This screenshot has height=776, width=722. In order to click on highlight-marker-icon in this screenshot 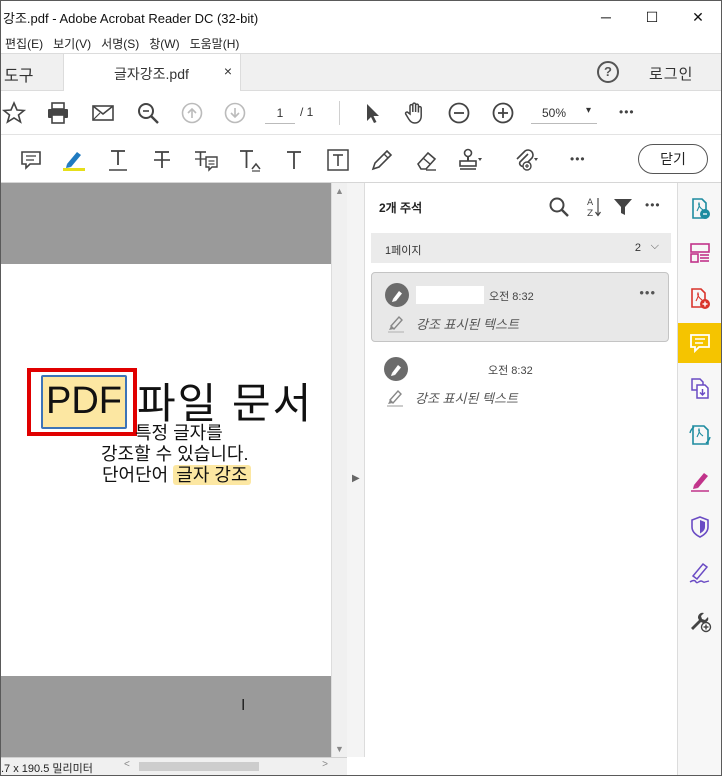, I will do `click(395, 398)`.